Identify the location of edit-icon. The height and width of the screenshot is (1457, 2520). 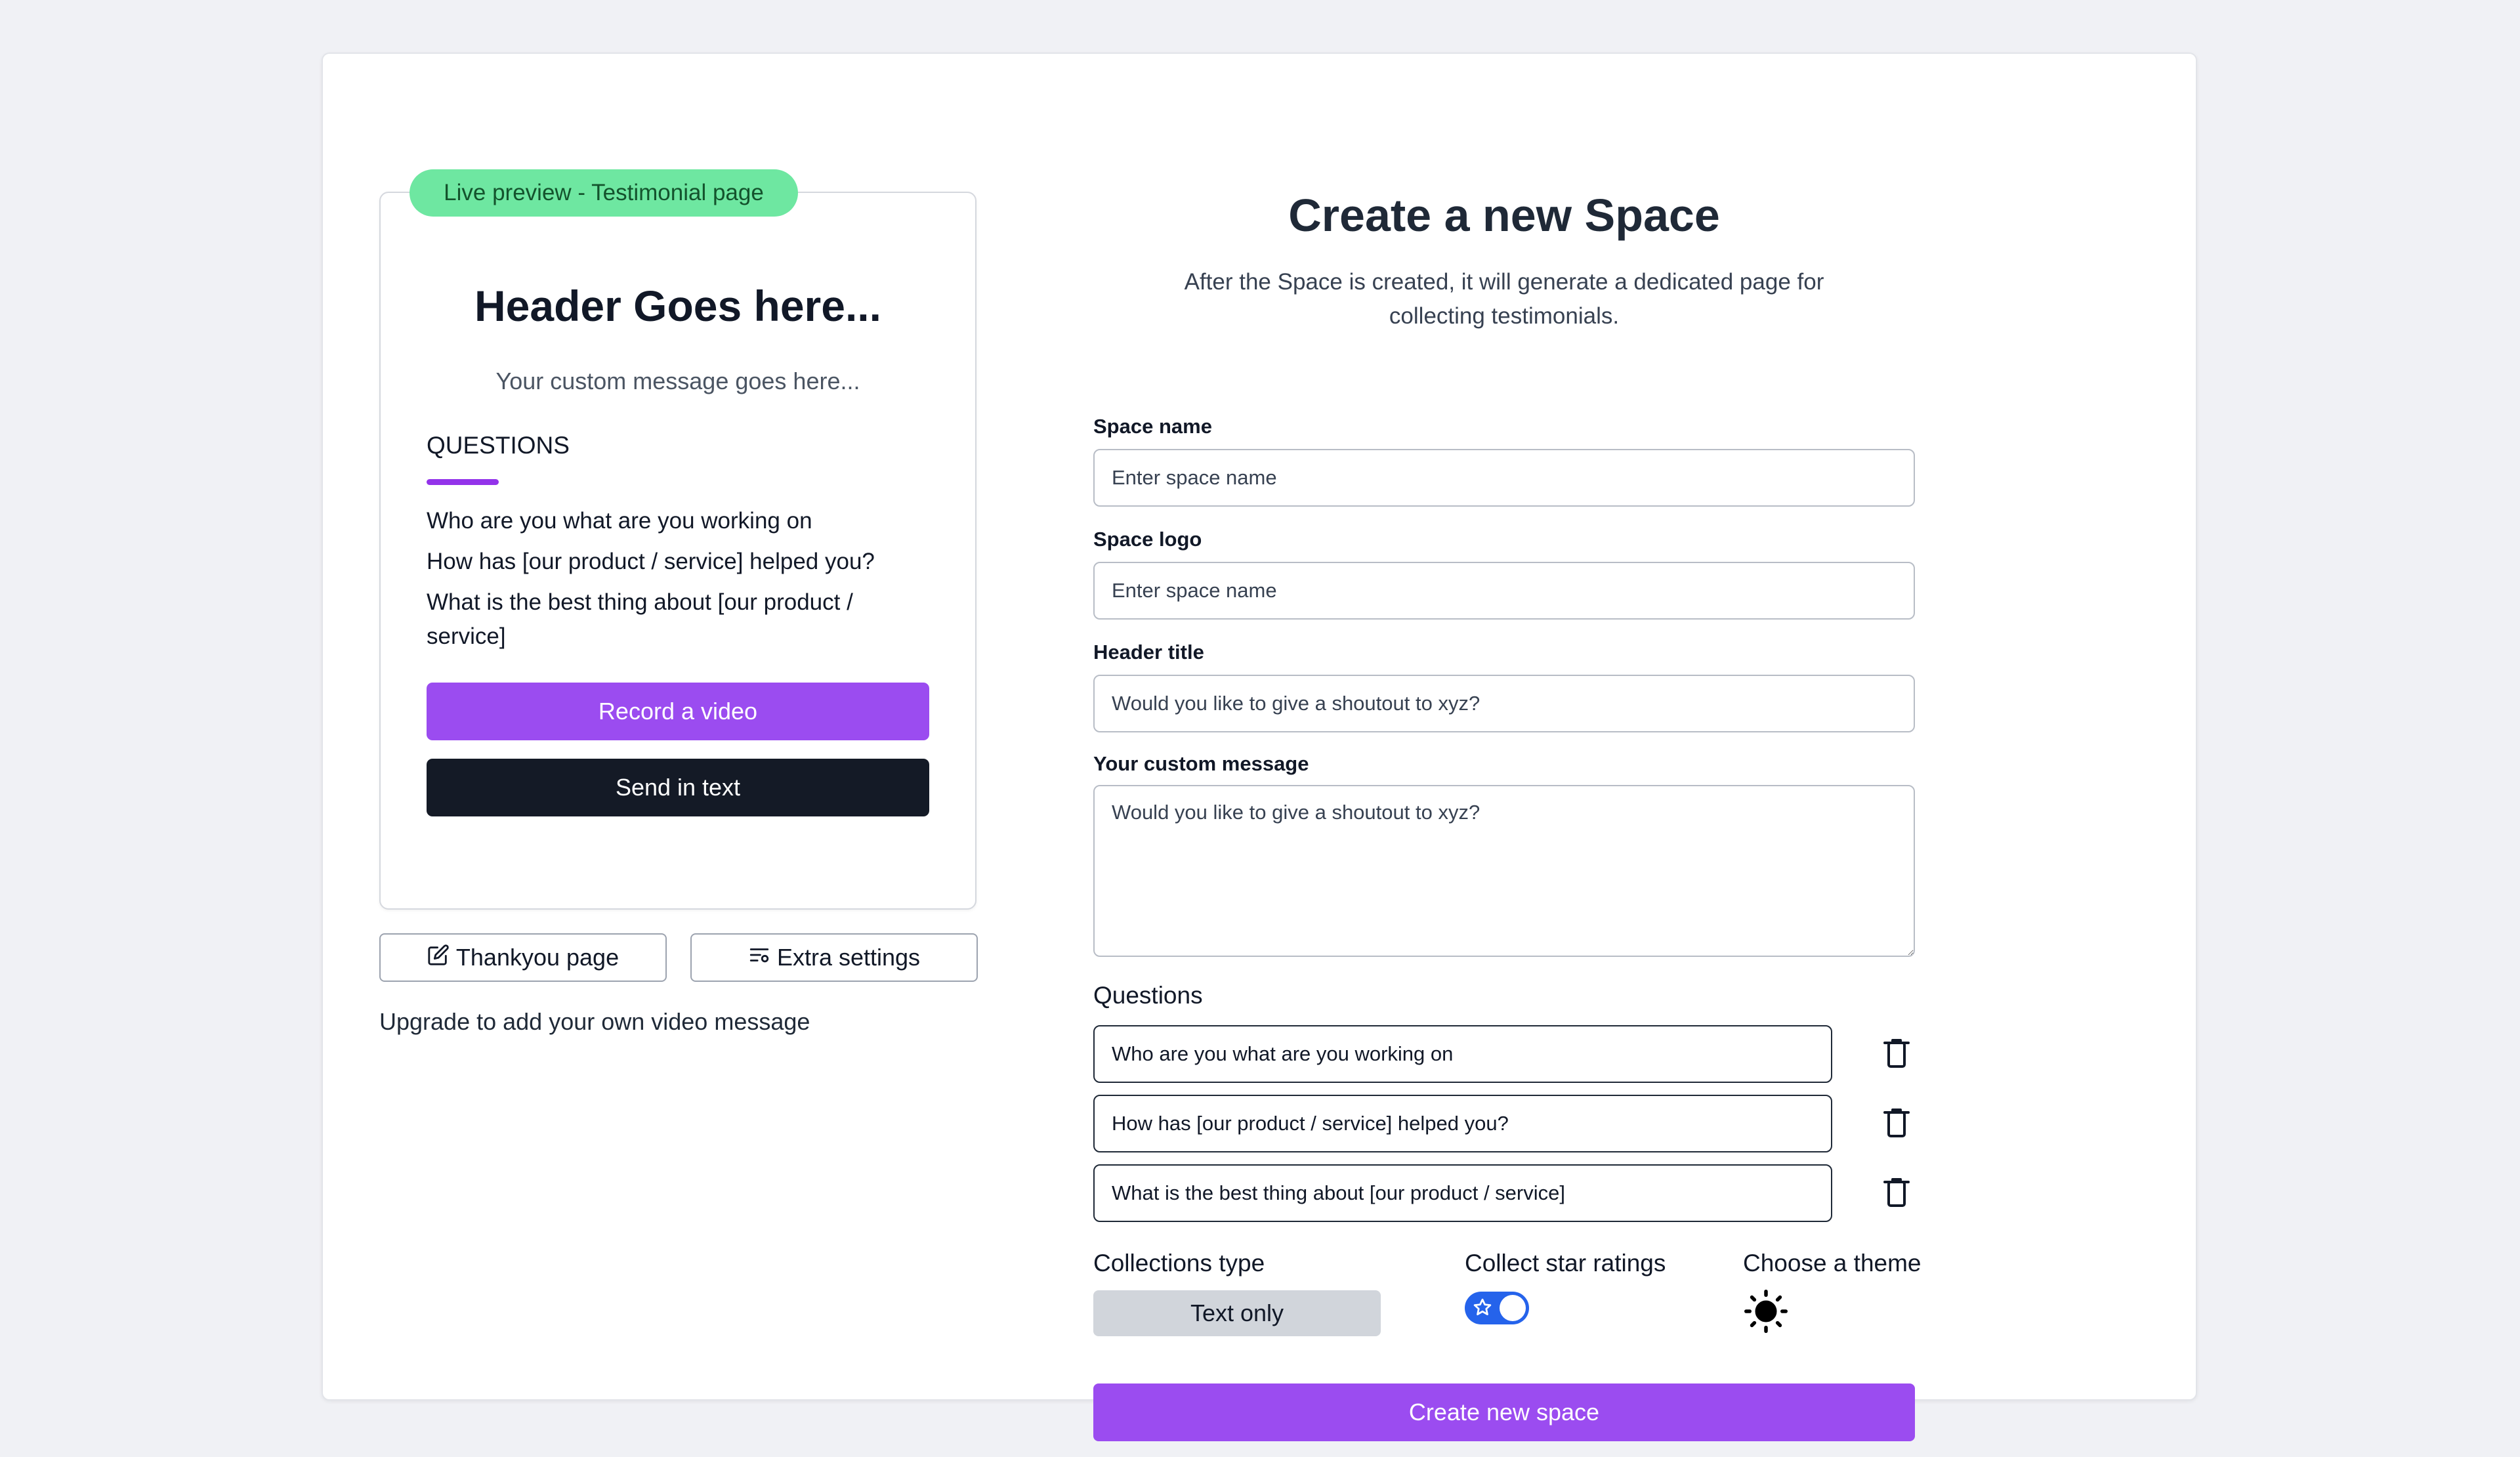
(438, 958).